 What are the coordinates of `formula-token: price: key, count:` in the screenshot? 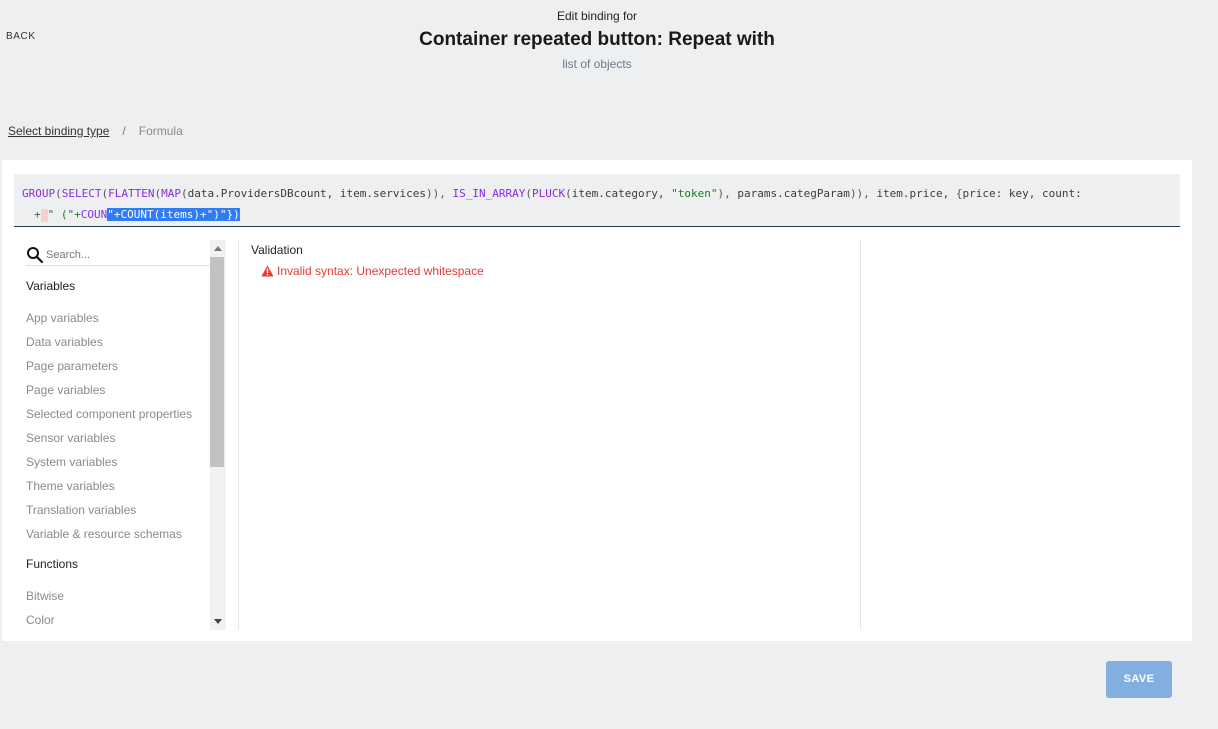 It's located at (1022, 193).